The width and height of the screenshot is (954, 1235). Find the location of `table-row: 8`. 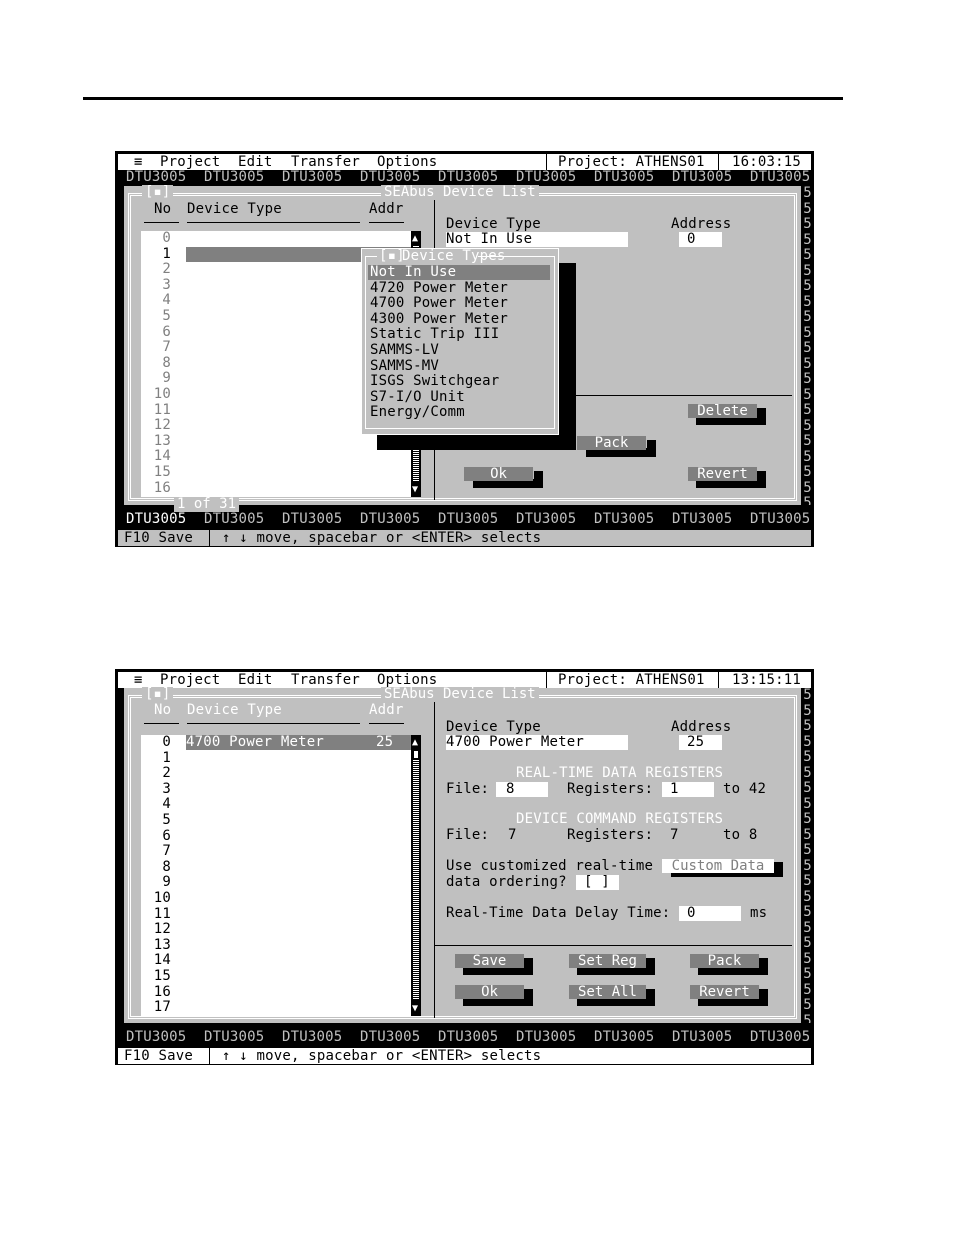

table-row: 8 is located at coordinates (276, 866).